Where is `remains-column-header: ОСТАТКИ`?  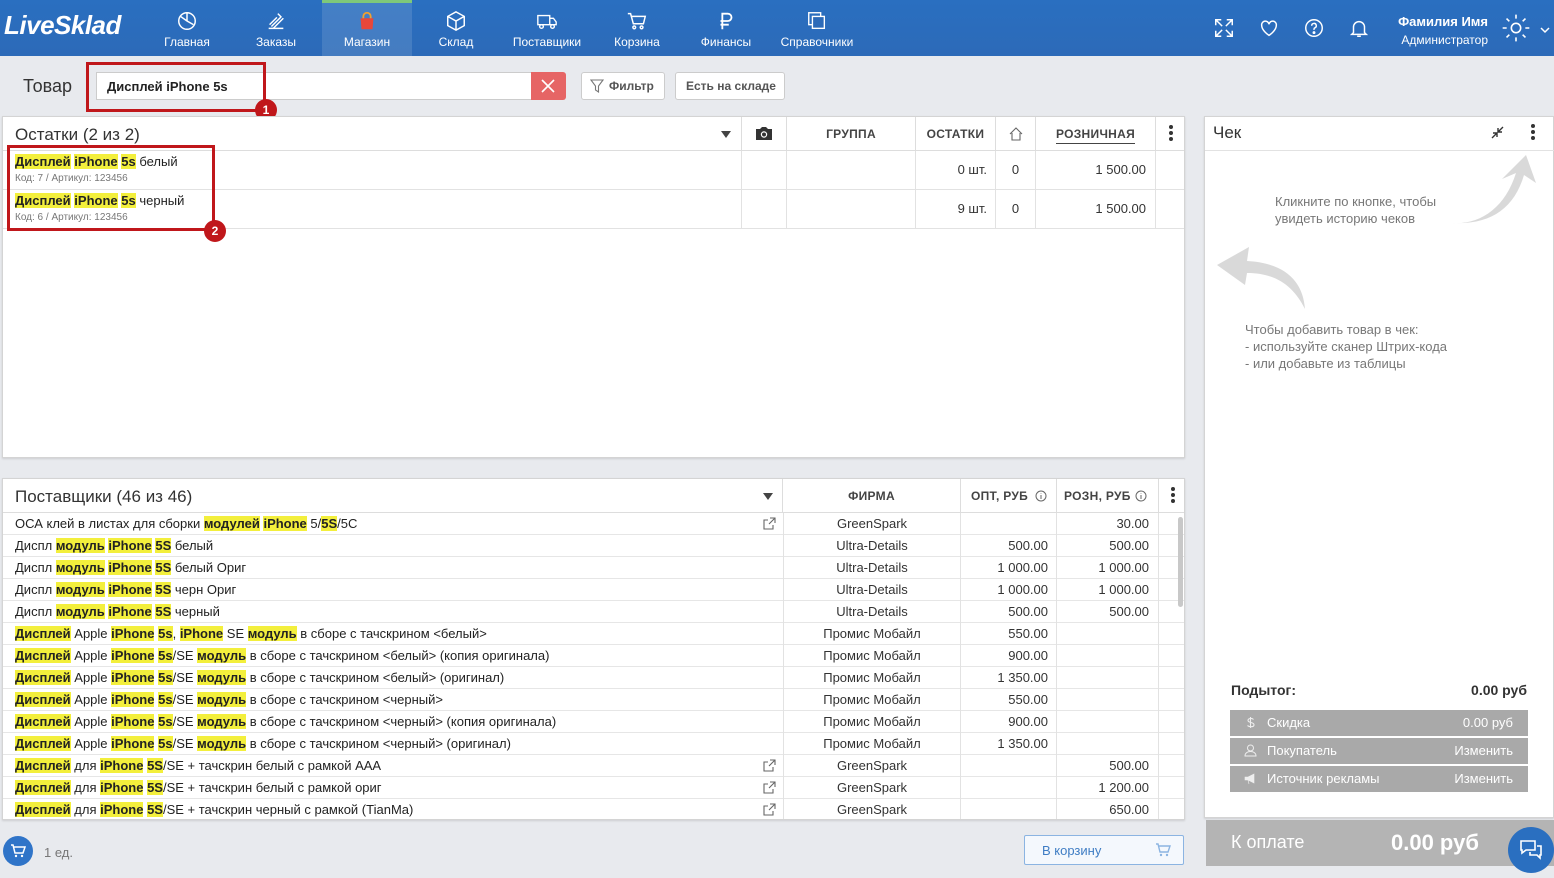 remains-column-header: ОСТАТКИ is located at coordinates (955, 134).